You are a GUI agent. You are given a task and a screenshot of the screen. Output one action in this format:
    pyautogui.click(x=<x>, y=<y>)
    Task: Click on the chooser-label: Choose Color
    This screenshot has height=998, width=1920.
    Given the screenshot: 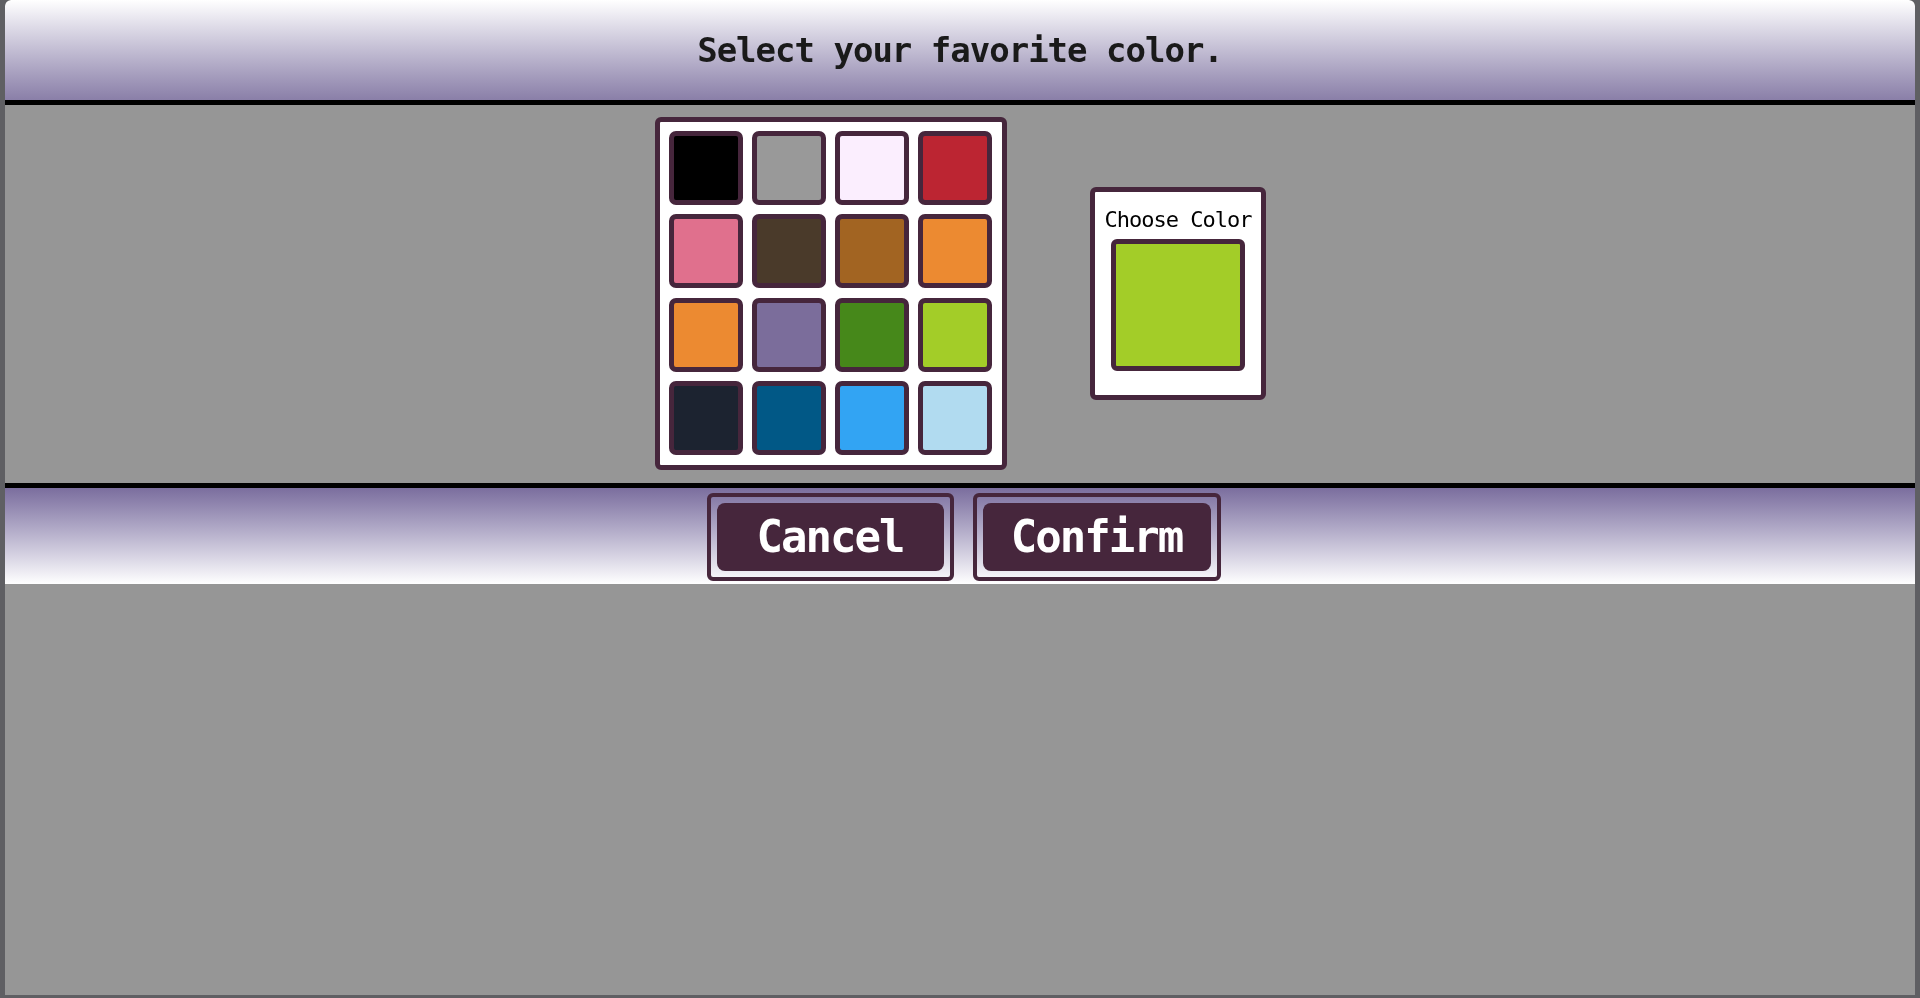 What is the action you would take?
    pyautogui.click(x=1178, y=220)
    